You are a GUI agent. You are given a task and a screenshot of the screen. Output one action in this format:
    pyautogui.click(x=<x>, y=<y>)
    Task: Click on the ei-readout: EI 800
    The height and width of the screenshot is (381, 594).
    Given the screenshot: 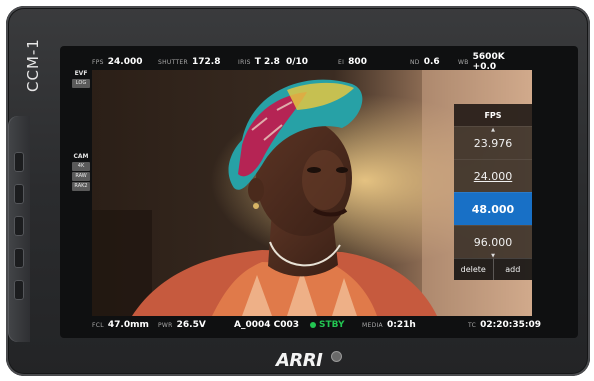 What is the action you would take?
    pyautogui.click(x=352, y=62)
    